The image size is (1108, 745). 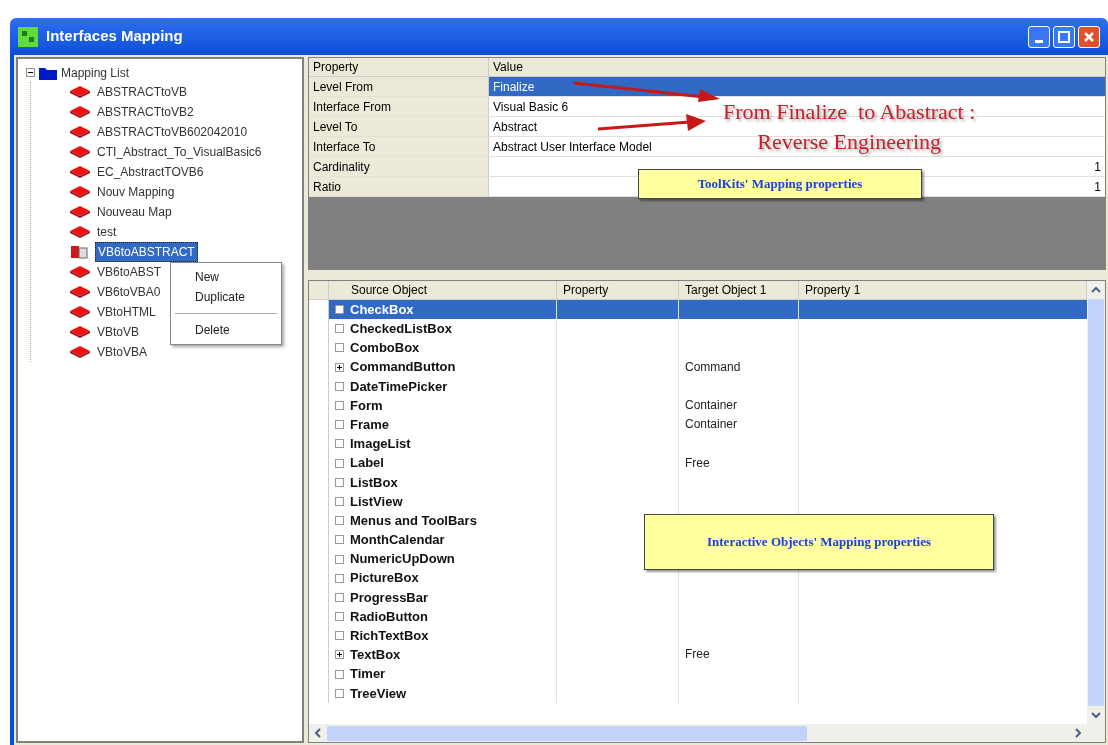 I want to click on horizontal-scrollbar, so click(x=707, y=733).